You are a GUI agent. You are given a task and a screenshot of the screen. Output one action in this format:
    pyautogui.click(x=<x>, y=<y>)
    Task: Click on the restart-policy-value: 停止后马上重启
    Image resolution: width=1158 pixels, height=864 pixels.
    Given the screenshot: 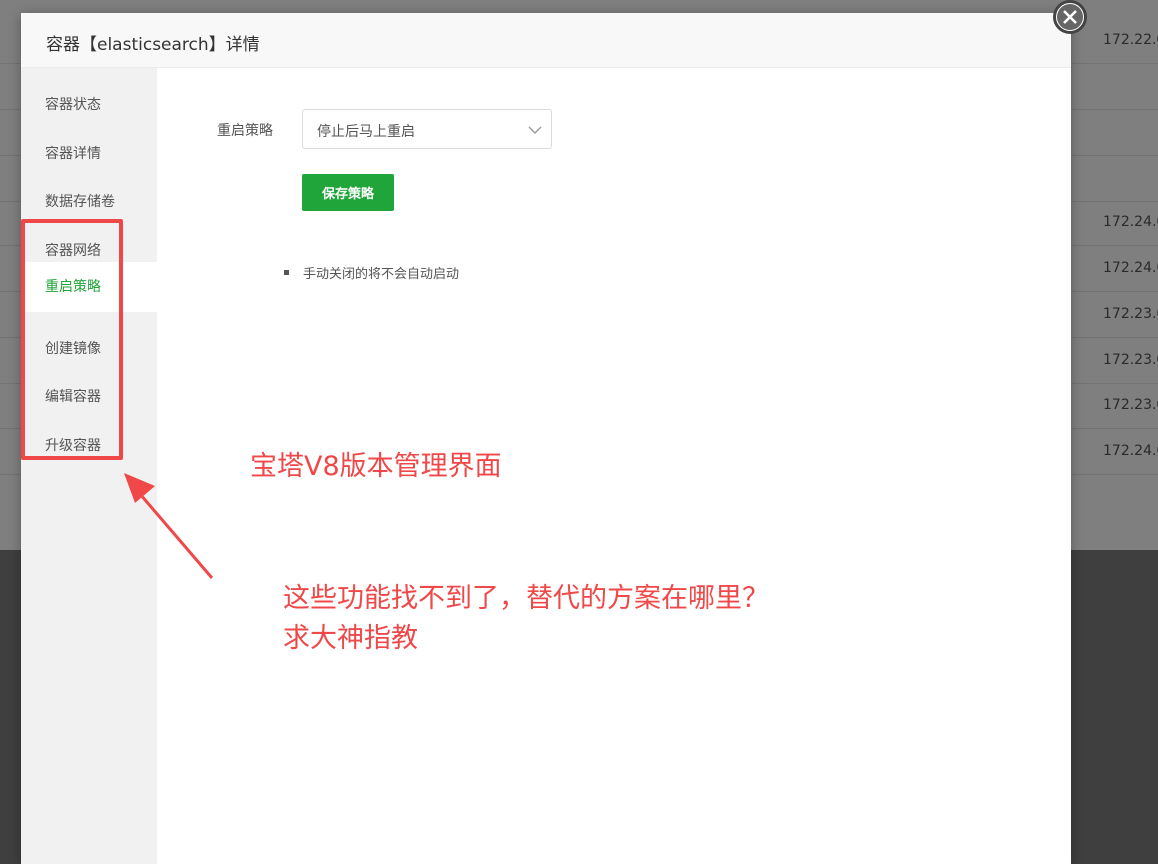 What is the action you would take?
    pyautogui.click(x=366, y=132)
    